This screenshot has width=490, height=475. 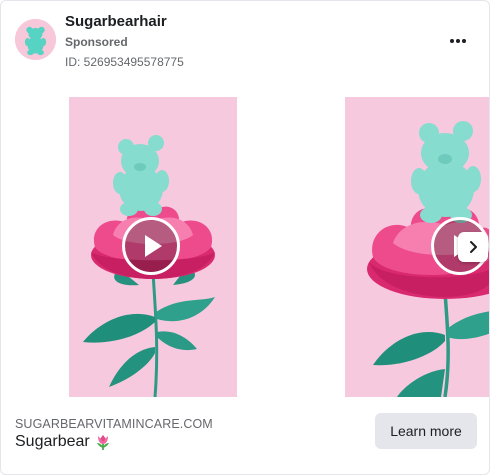 What do you see at coordinates (473, 247) in the screenshot?
I see `chevron-right-icon` at bounding box center [473, 247].